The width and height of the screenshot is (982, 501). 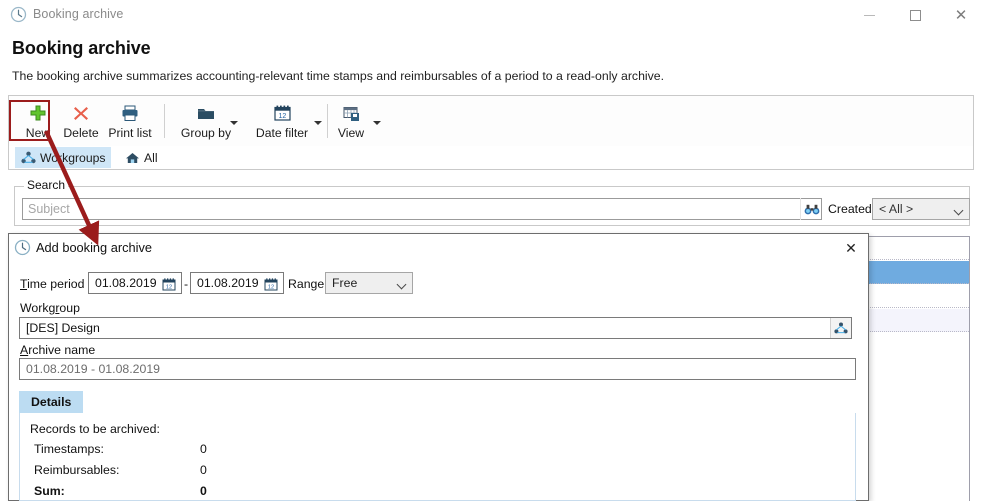 What do you see at coordinates (38, 113) in the screenshot?
I see `plus-icon` at bounding box center [38, 113].